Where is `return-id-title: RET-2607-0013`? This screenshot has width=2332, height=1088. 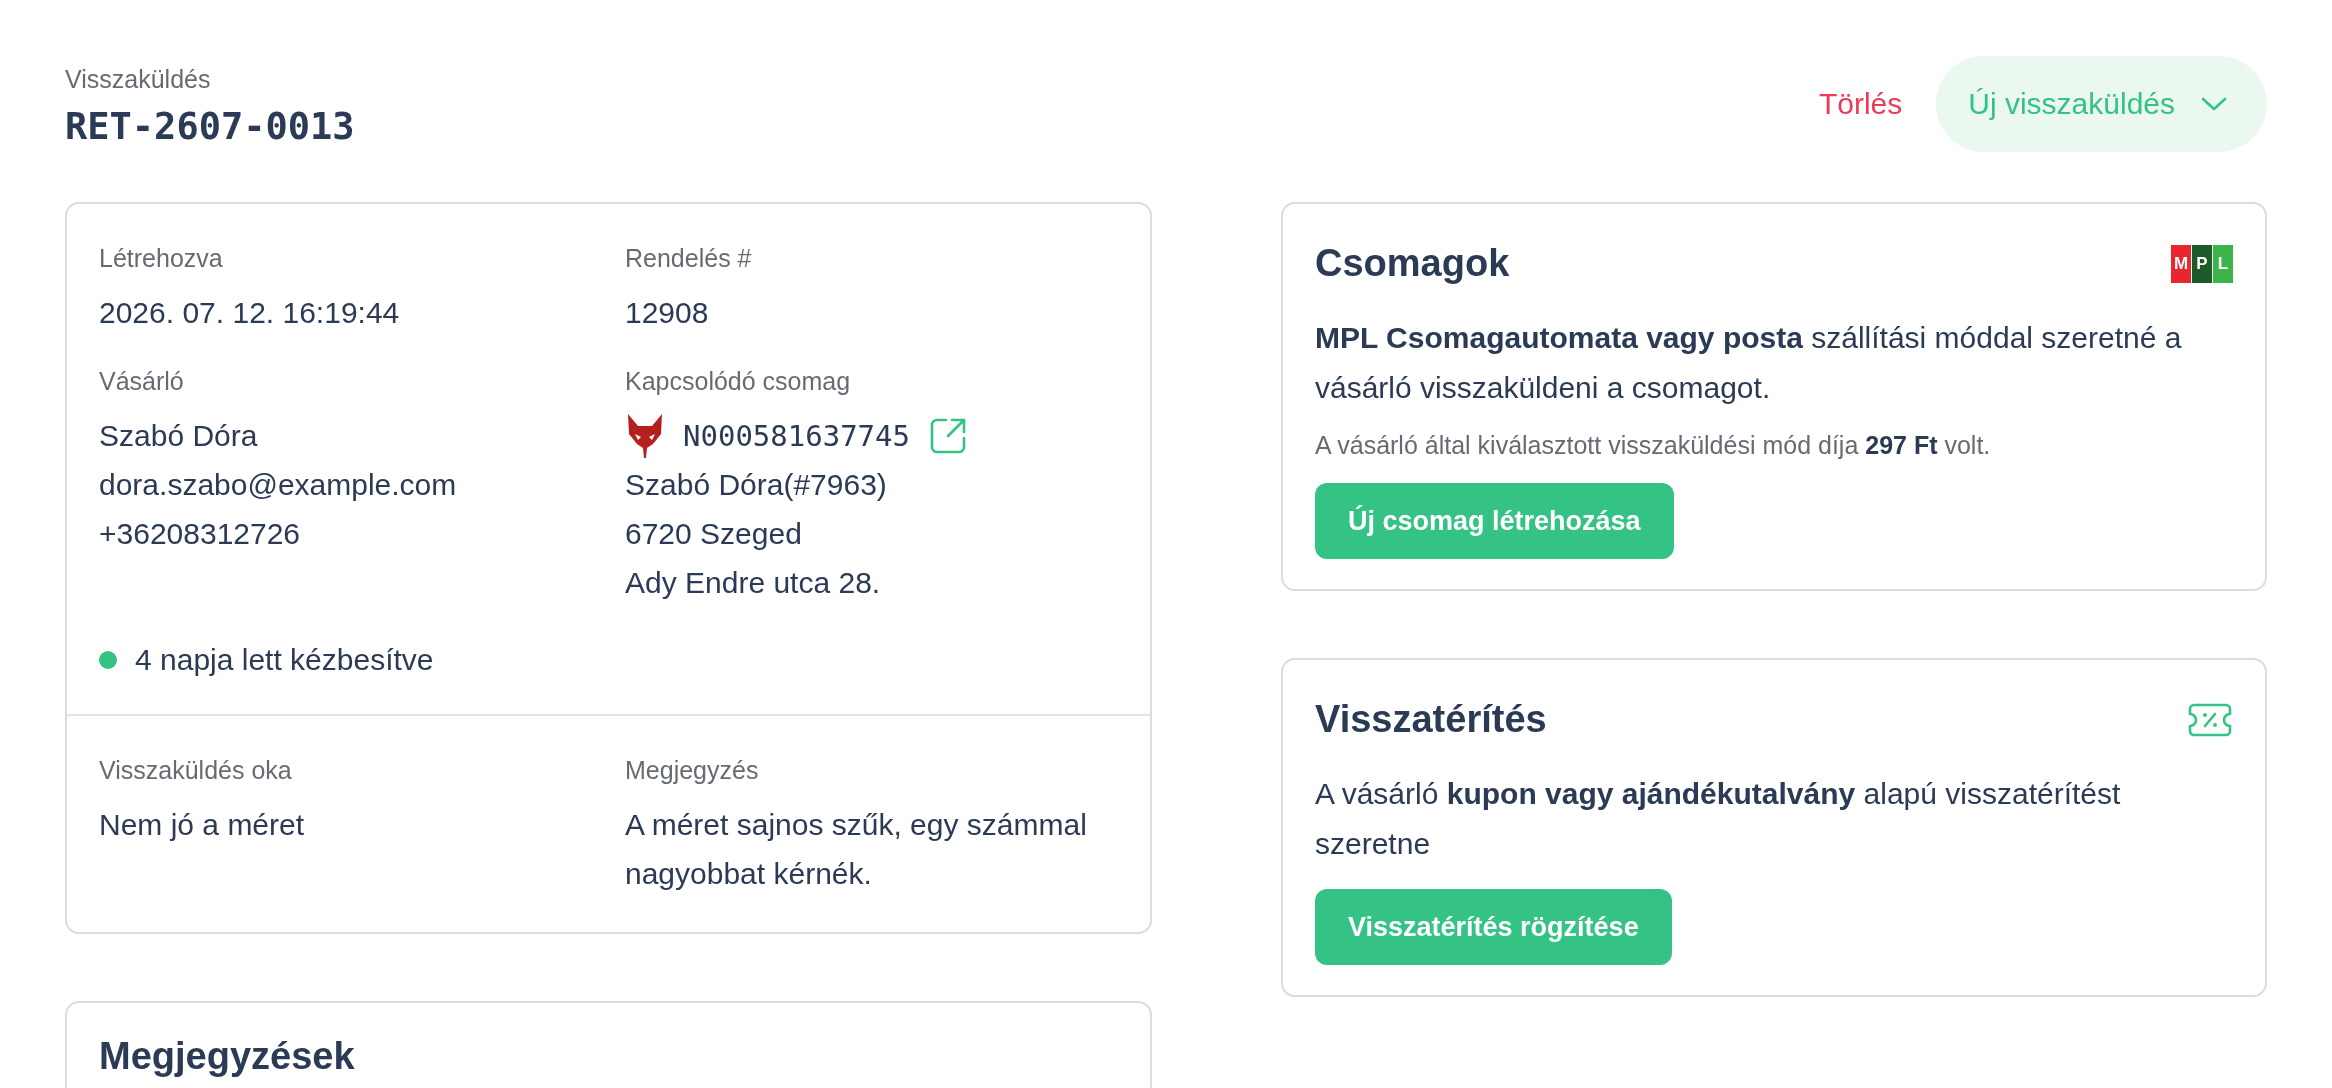 return-id-title: RET-2607-0013 is located at coordinates (210, 126).